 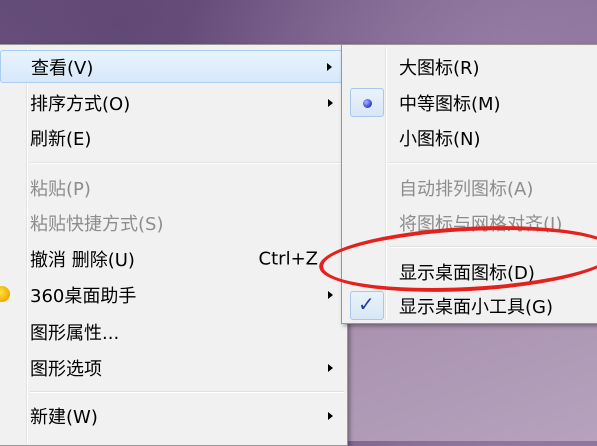 What do you see at coordinates (450, 104) in the screenshot?
I see `menu-item-label: 中等图标(M)` at bounding box center [450, 104].